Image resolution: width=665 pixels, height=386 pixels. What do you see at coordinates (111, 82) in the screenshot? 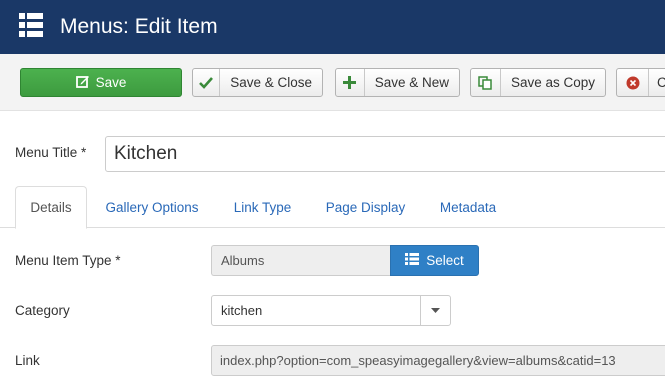
I see `save-button-label: Save` at bounding box center [111, 82].